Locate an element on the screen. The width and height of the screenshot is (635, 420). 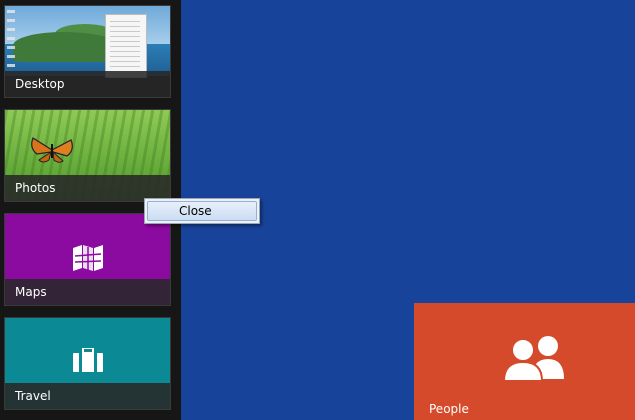
context-menu: Close is located at coordinates (202, 211).